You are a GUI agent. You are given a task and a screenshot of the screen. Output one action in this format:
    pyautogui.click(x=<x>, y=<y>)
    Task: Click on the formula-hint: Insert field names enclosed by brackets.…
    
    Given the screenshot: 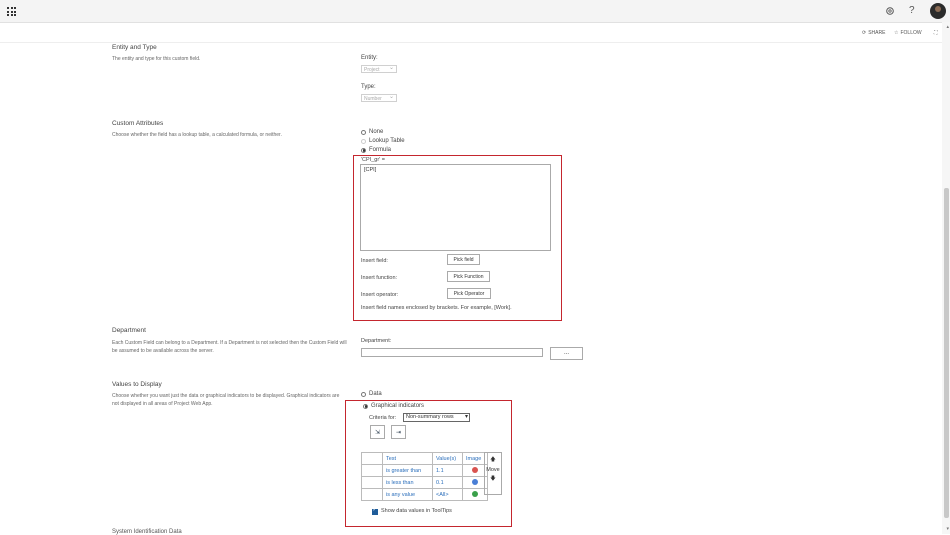 What is the action you would take?
    pyautogui.click(x=436, y=308)
    